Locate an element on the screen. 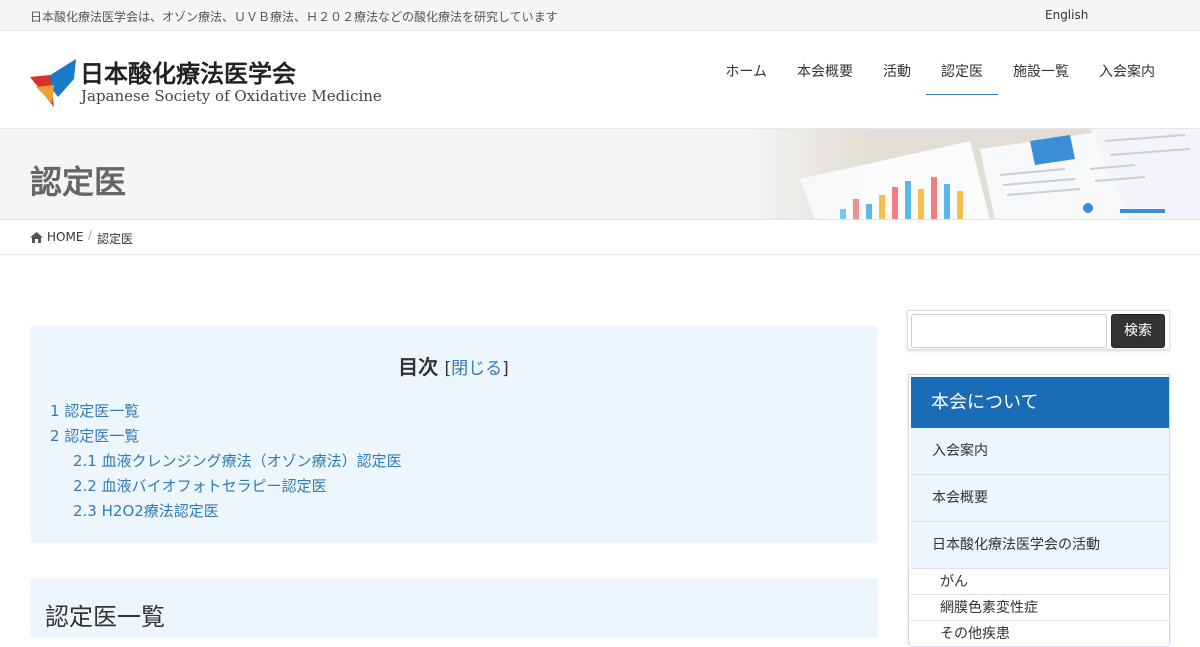 Image resolution: width=1200 pixels, height=647 pixels. sidebar-item-about: 本会概要 is located at coordinates (1040, 498).